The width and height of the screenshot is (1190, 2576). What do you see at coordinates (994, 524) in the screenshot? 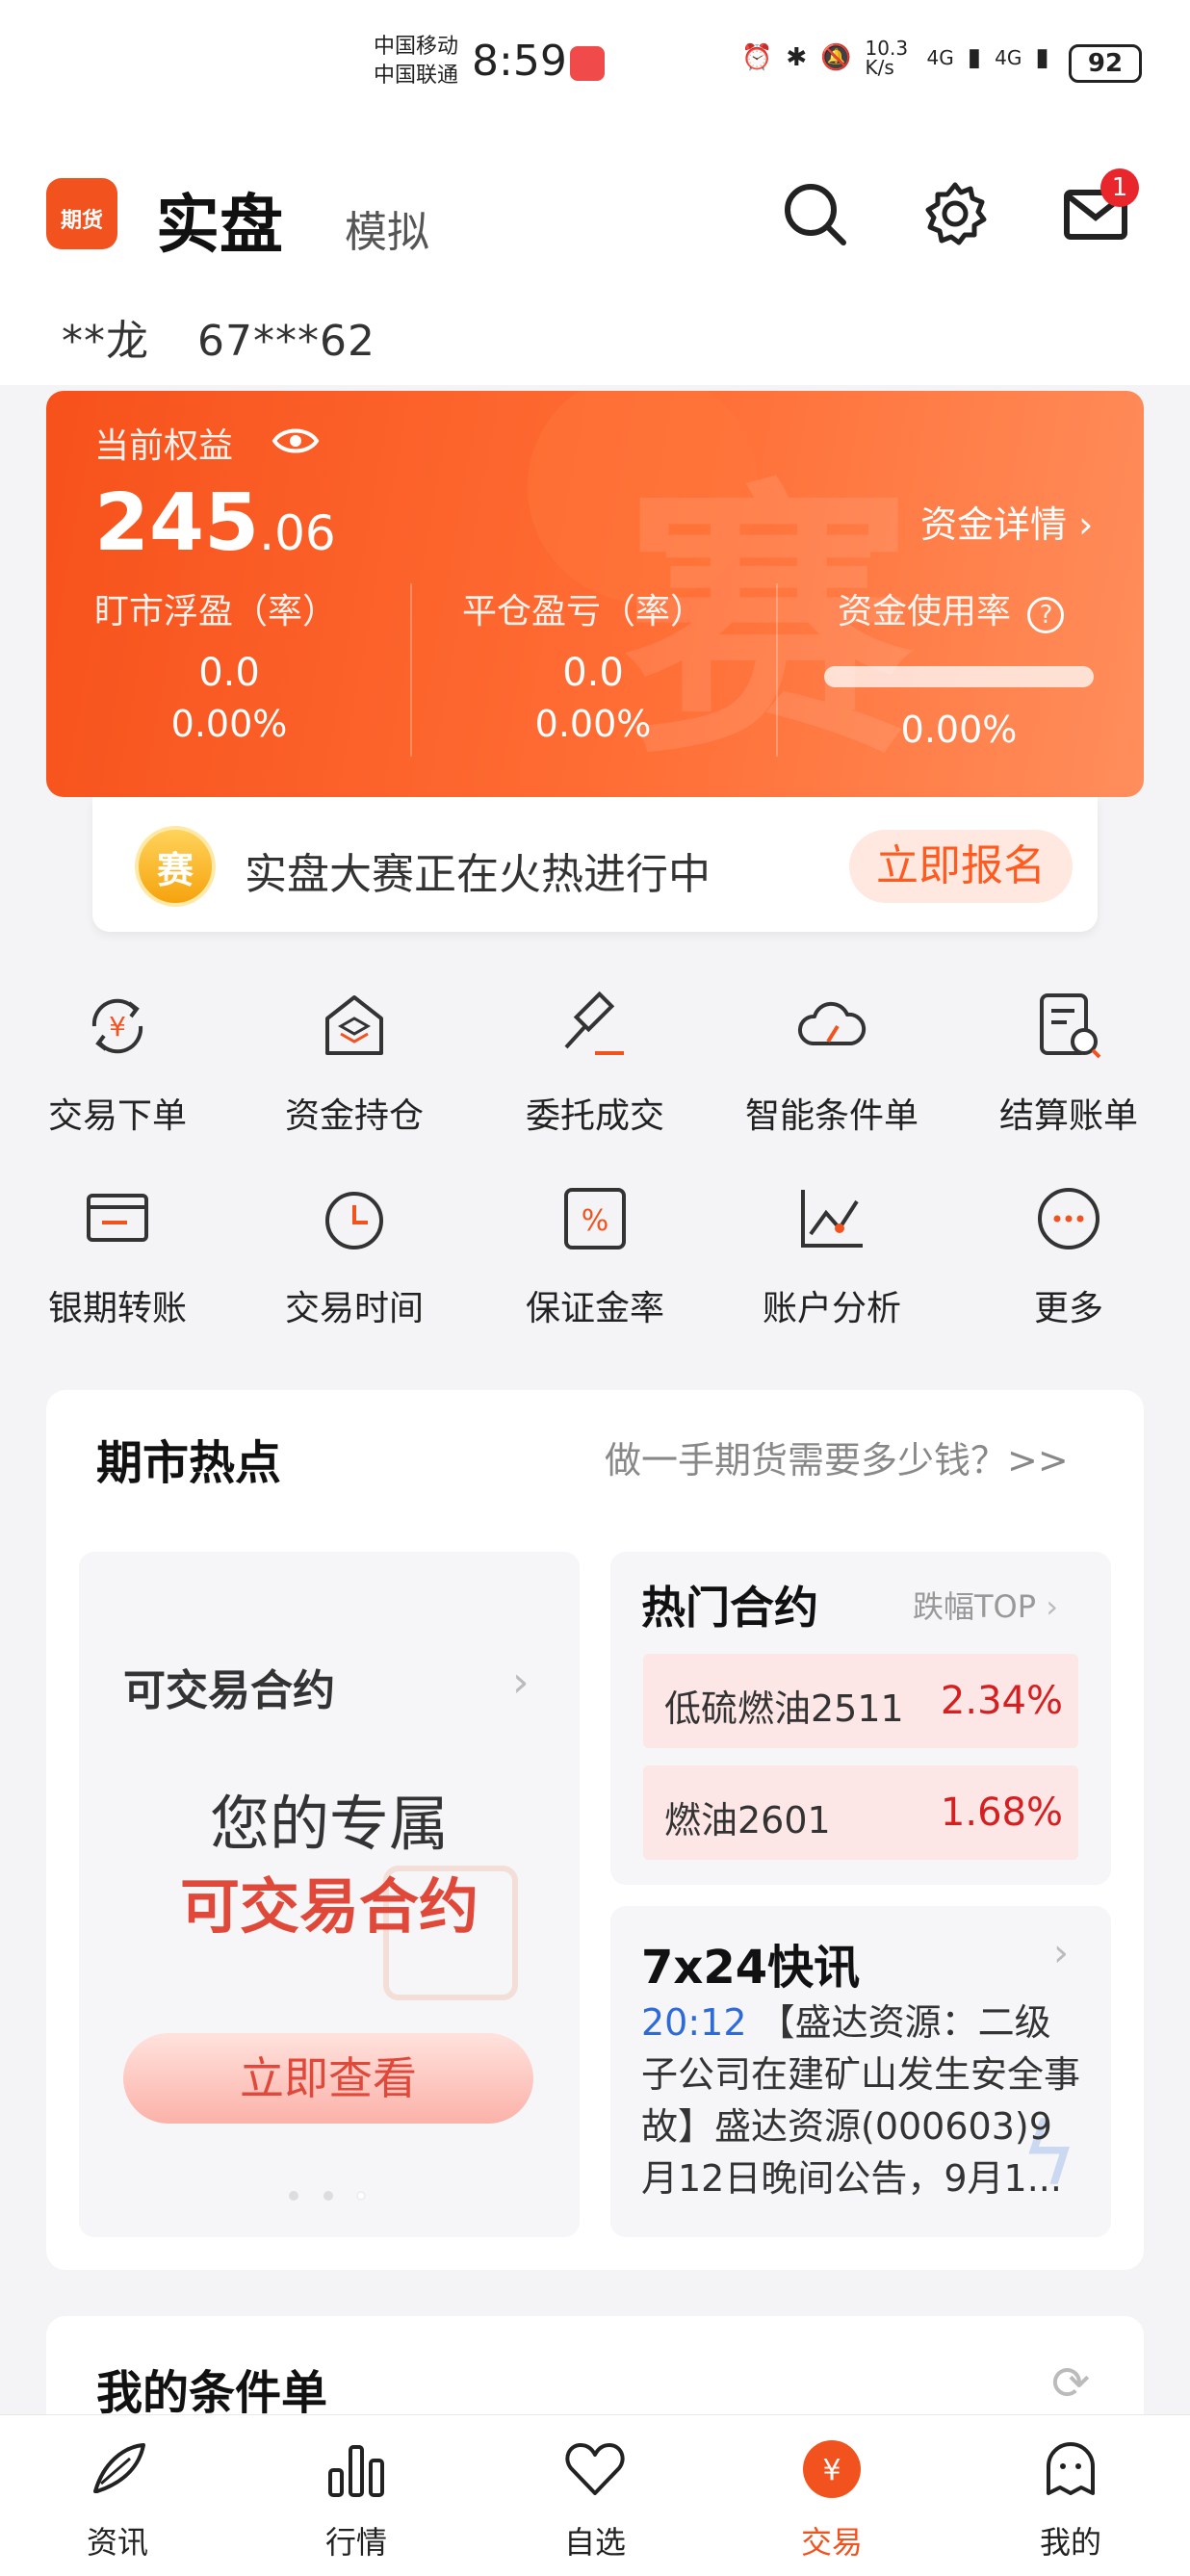
I see `fund-detail-label: 资金详情` at bounding box center [994, 524].